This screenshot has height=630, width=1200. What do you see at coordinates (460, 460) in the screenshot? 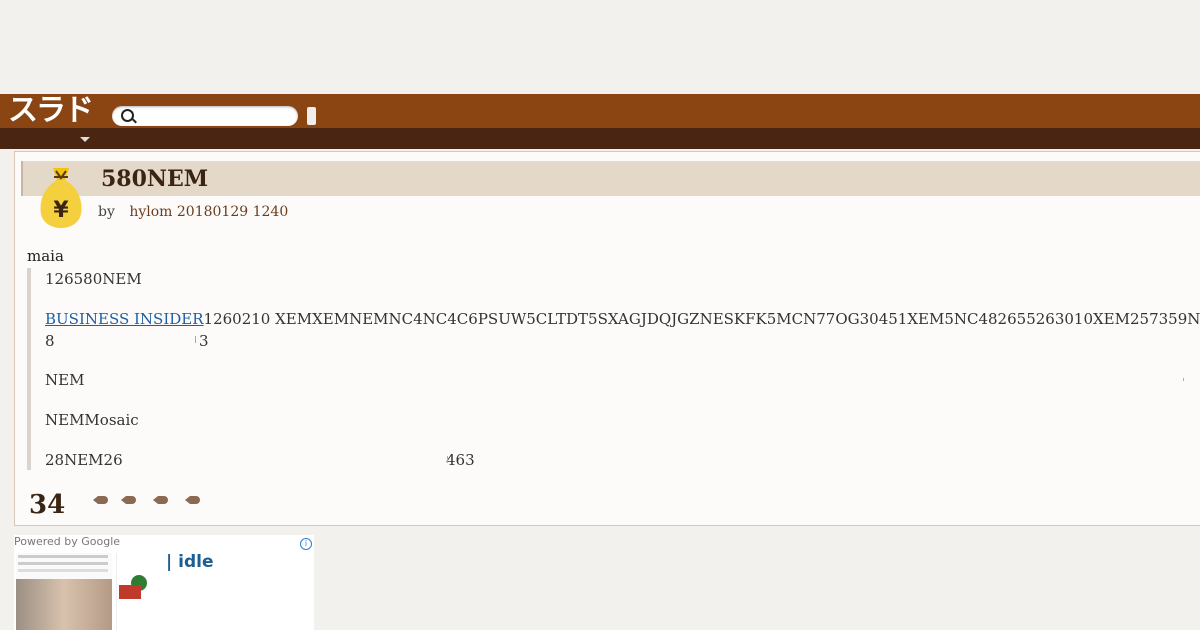
I see `quote-line: 463` at bounding box center [460, 460].